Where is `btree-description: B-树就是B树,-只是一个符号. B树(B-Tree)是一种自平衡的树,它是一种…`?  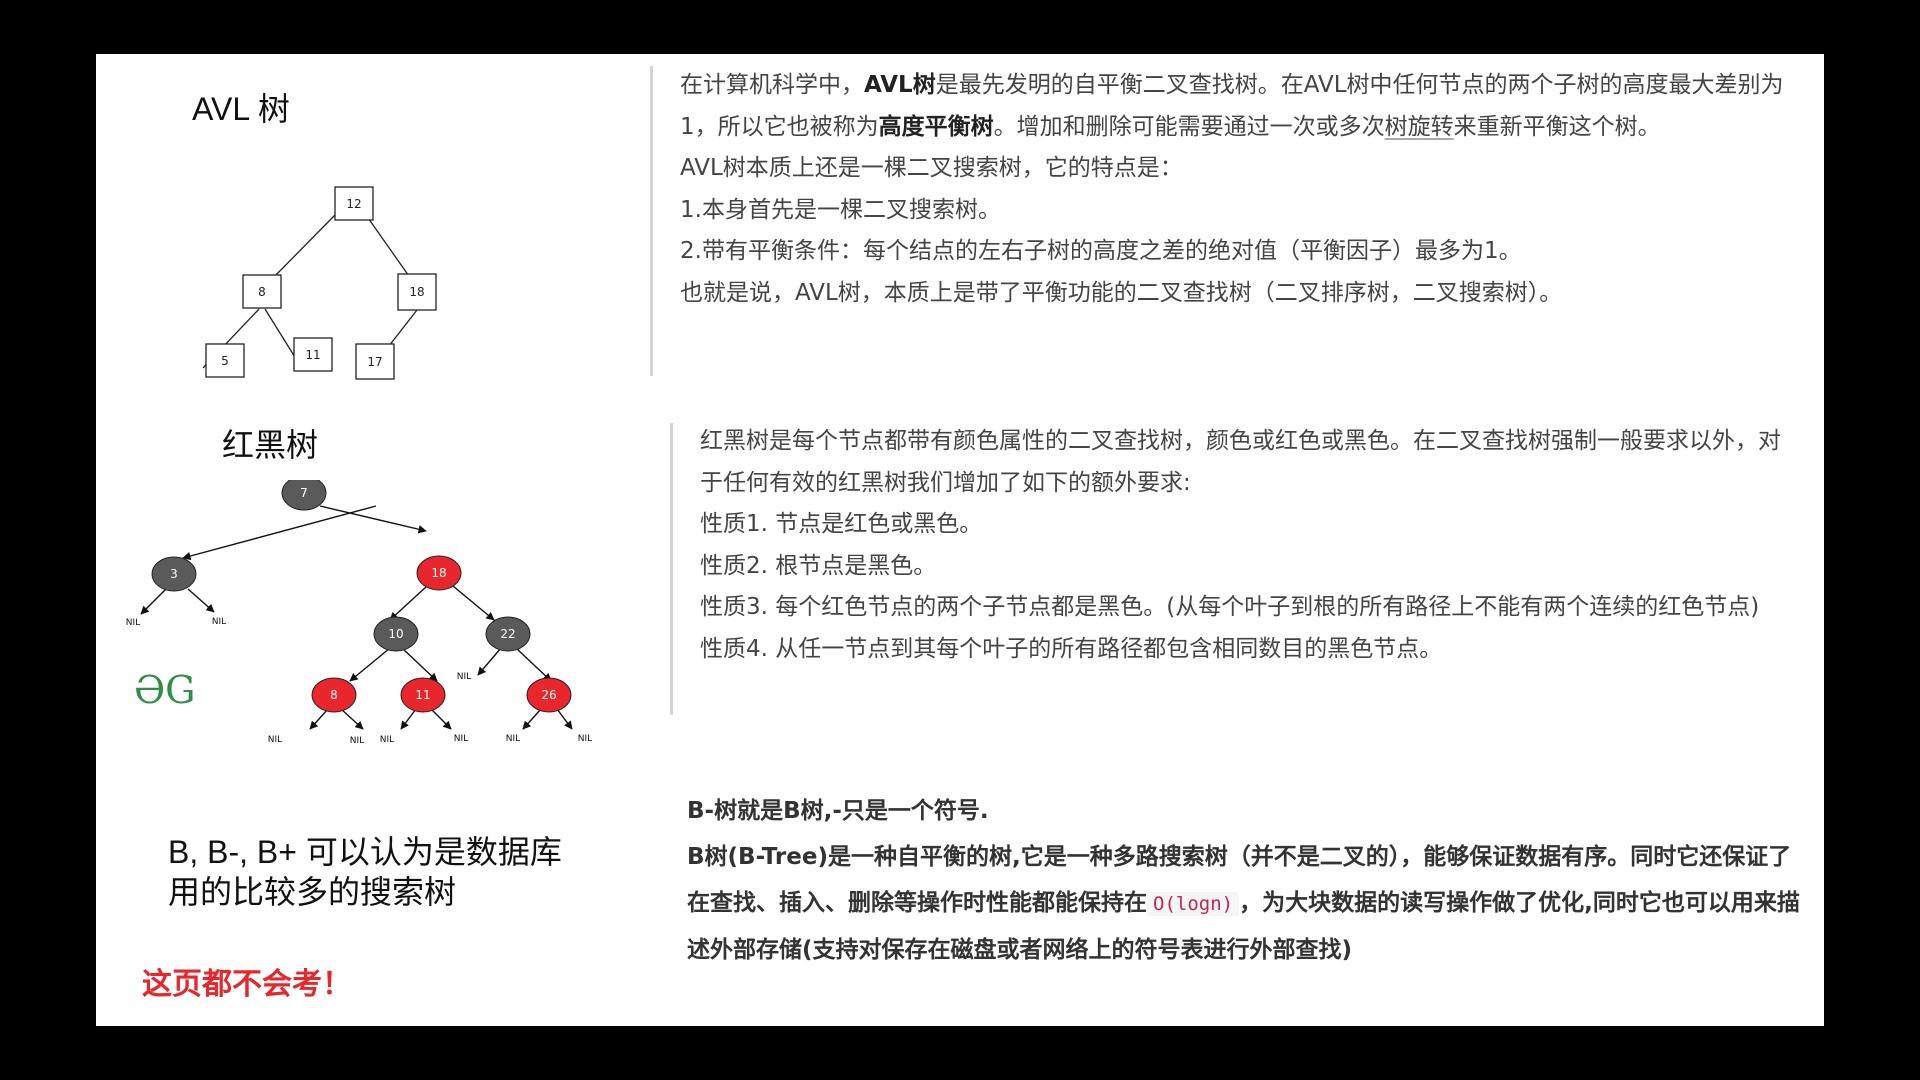
btree-description: B-树就是B树,-只是一个符号. B树(B-Tree)是一种自平衡的树,它是一种… is located at coordinates (1247, 880).